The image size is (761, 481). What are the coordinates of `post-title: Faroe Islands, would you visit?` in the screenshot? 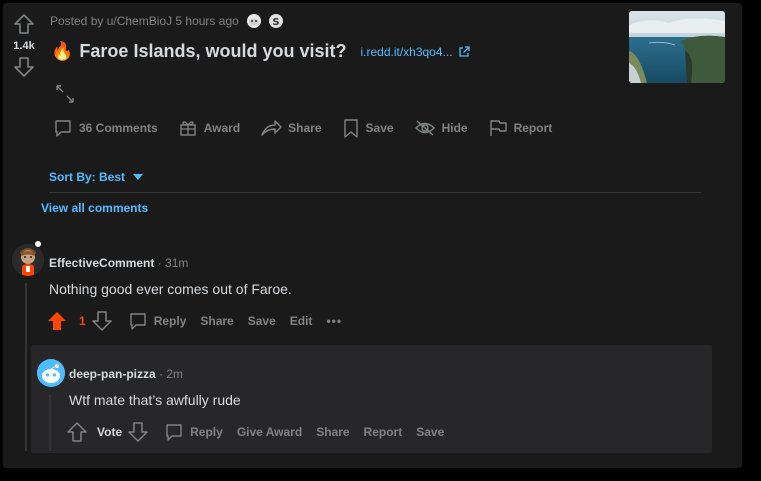 It's located at (212, 51).